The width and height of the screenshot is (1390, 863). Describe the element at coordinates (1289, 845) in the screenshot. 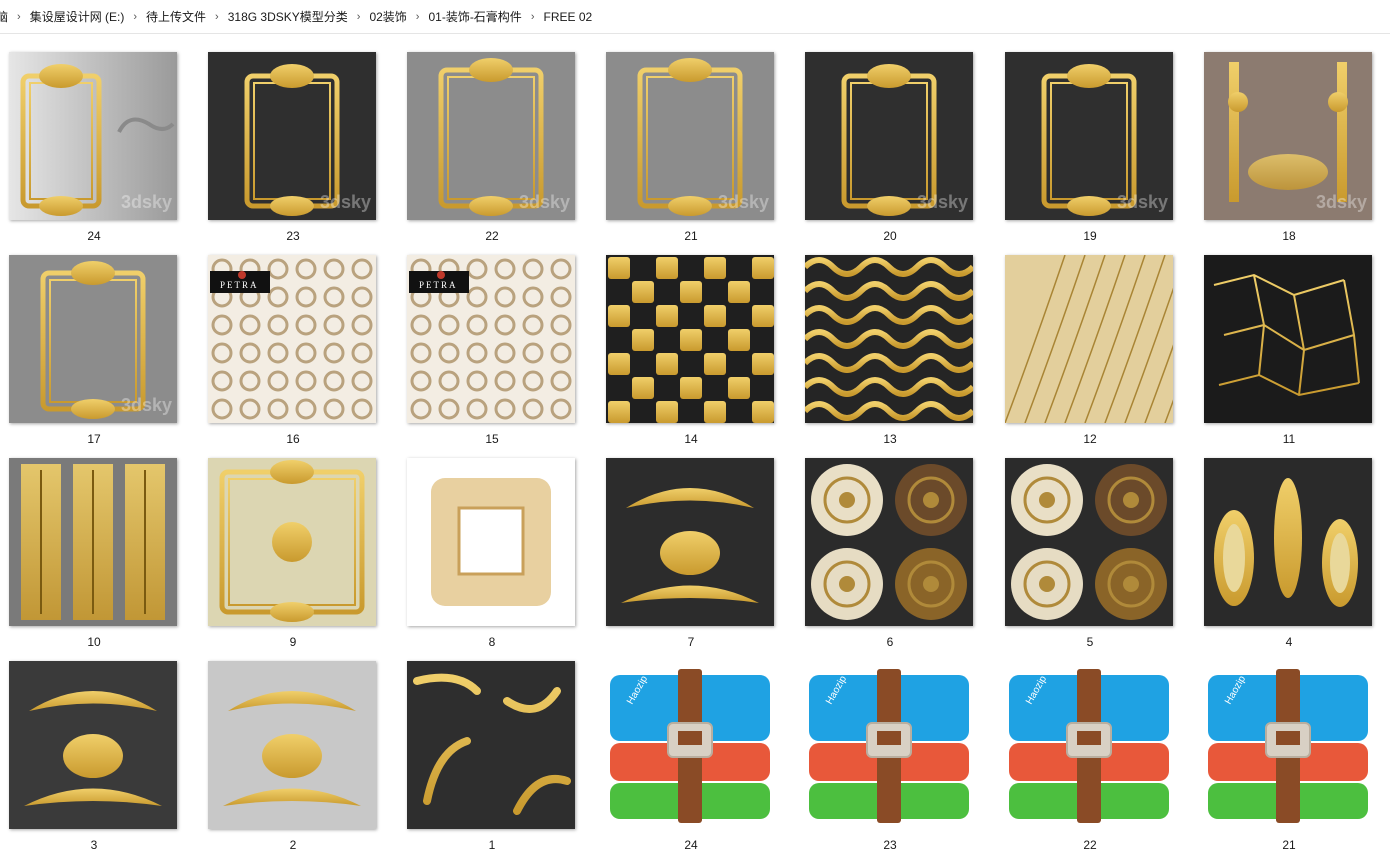

I see `file-name-label: 21` at that location.